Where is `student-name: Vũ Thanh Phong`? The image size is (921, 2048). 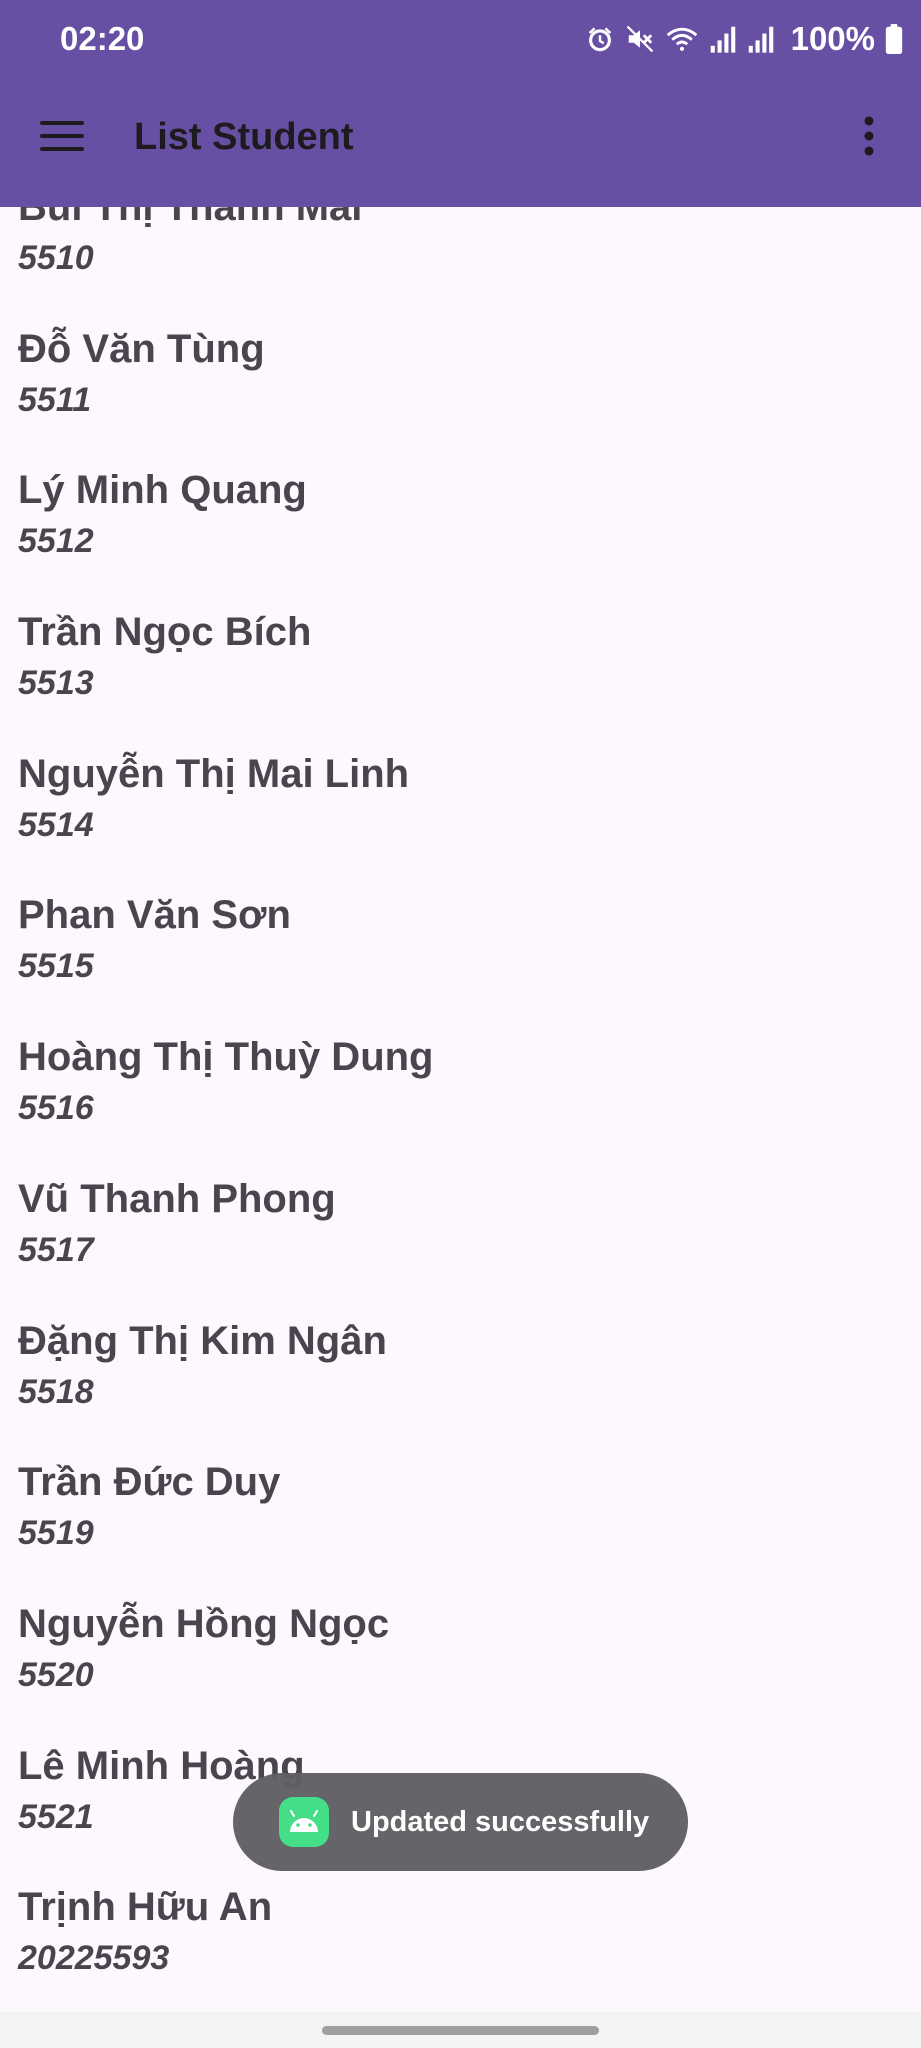
student-name: Vũ Thanh Phong is located at coordinates (177, 1198).